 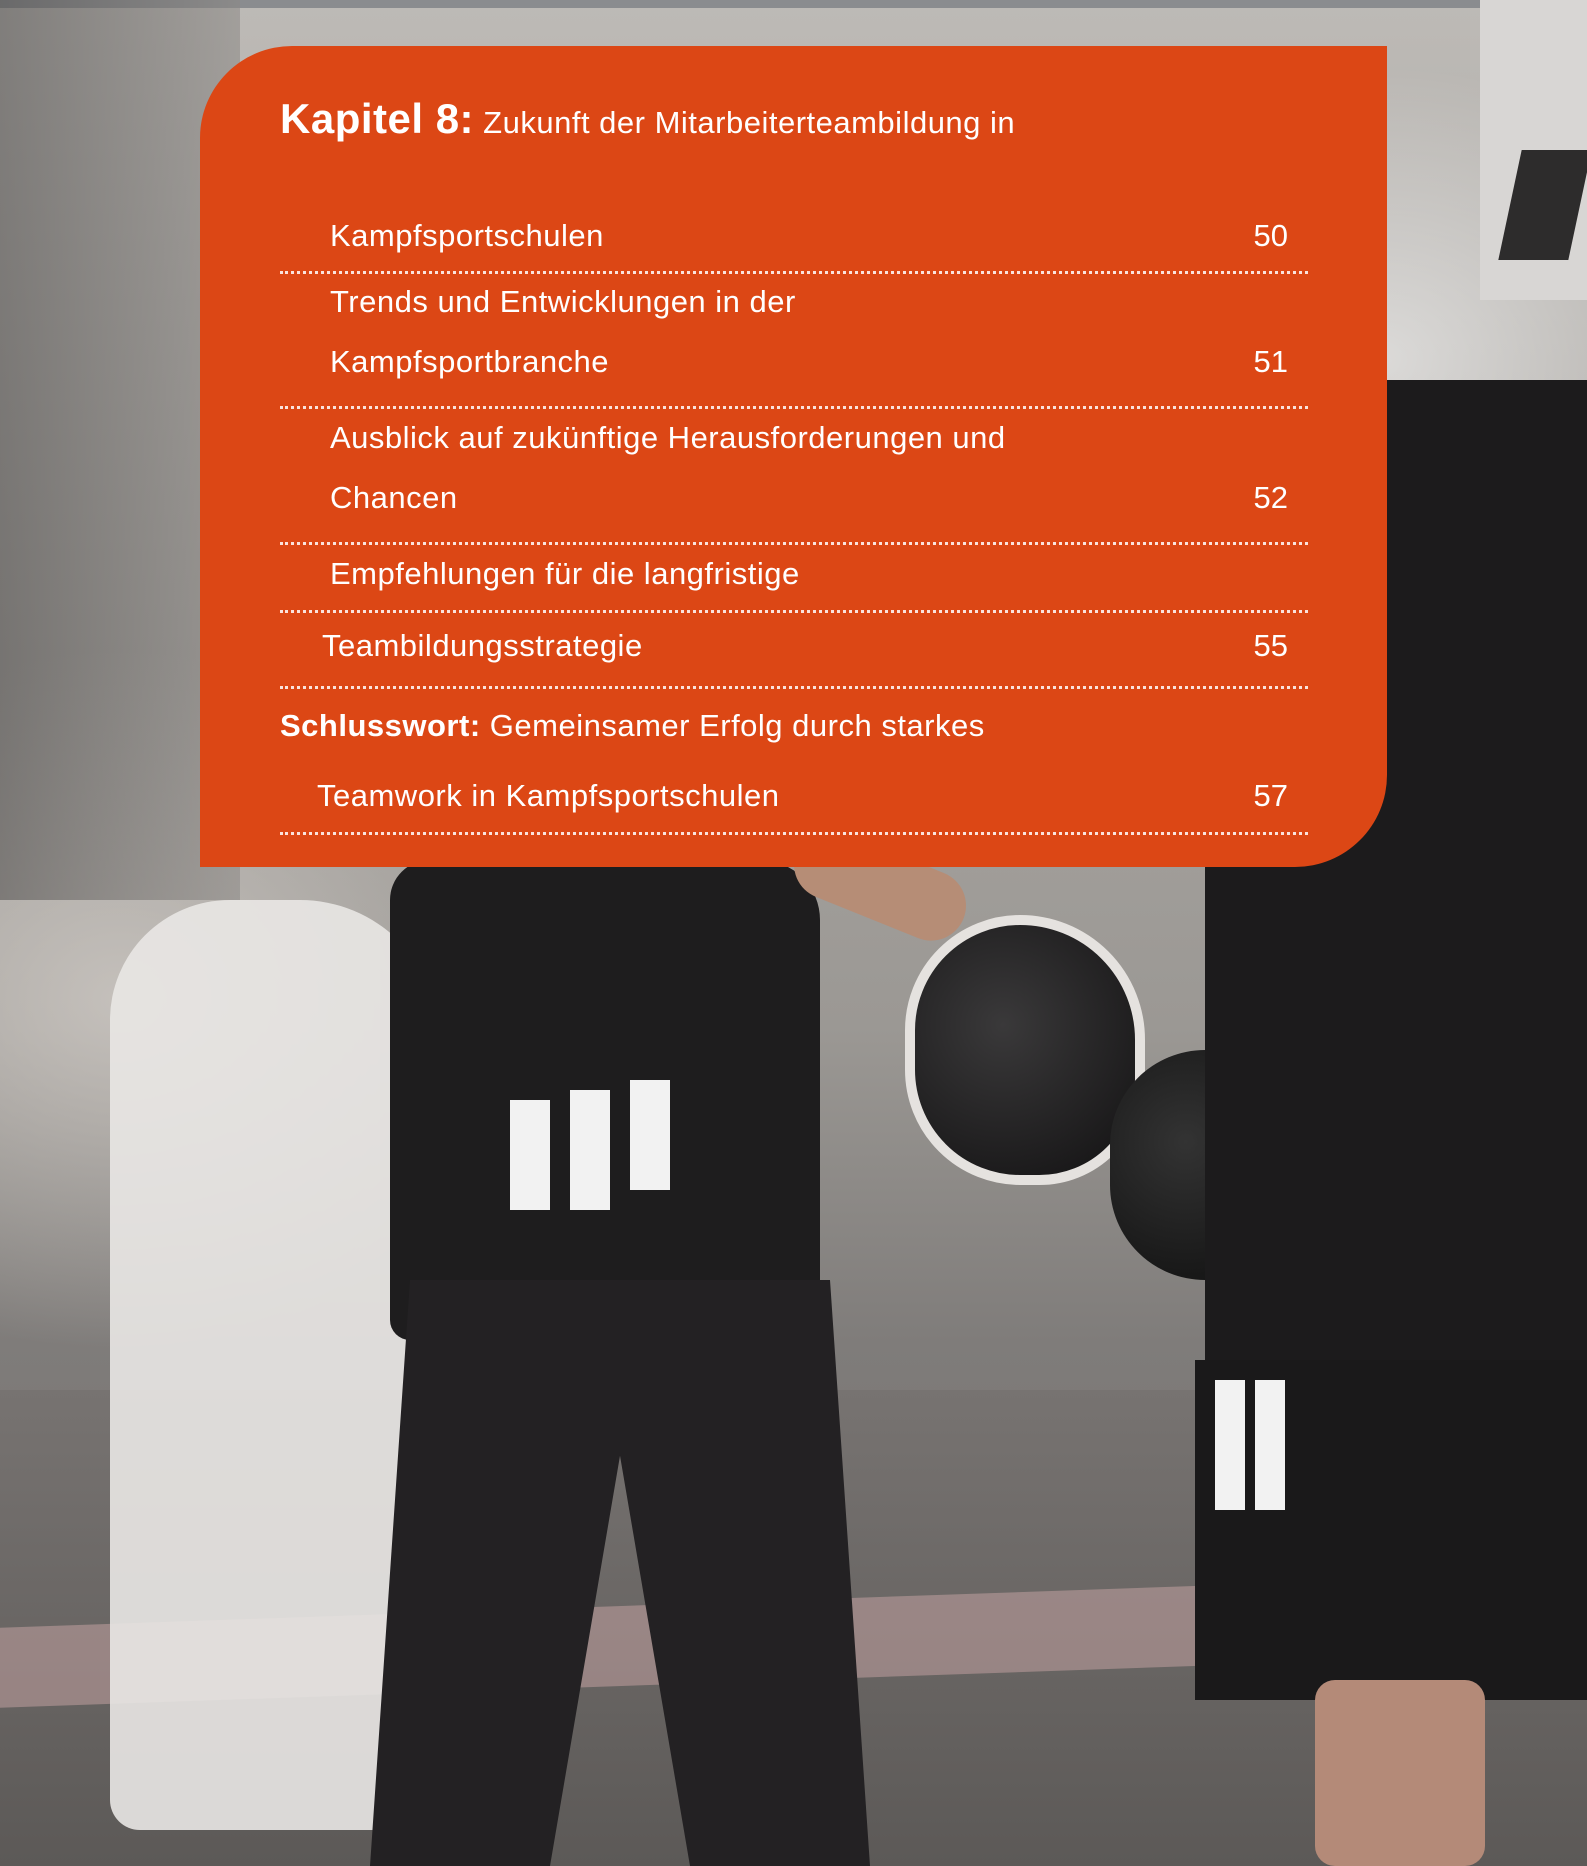 I want to click on chapter-title-line1: Zukunft der Mitarbeiterteambildung in, so click(x=749, y=122).